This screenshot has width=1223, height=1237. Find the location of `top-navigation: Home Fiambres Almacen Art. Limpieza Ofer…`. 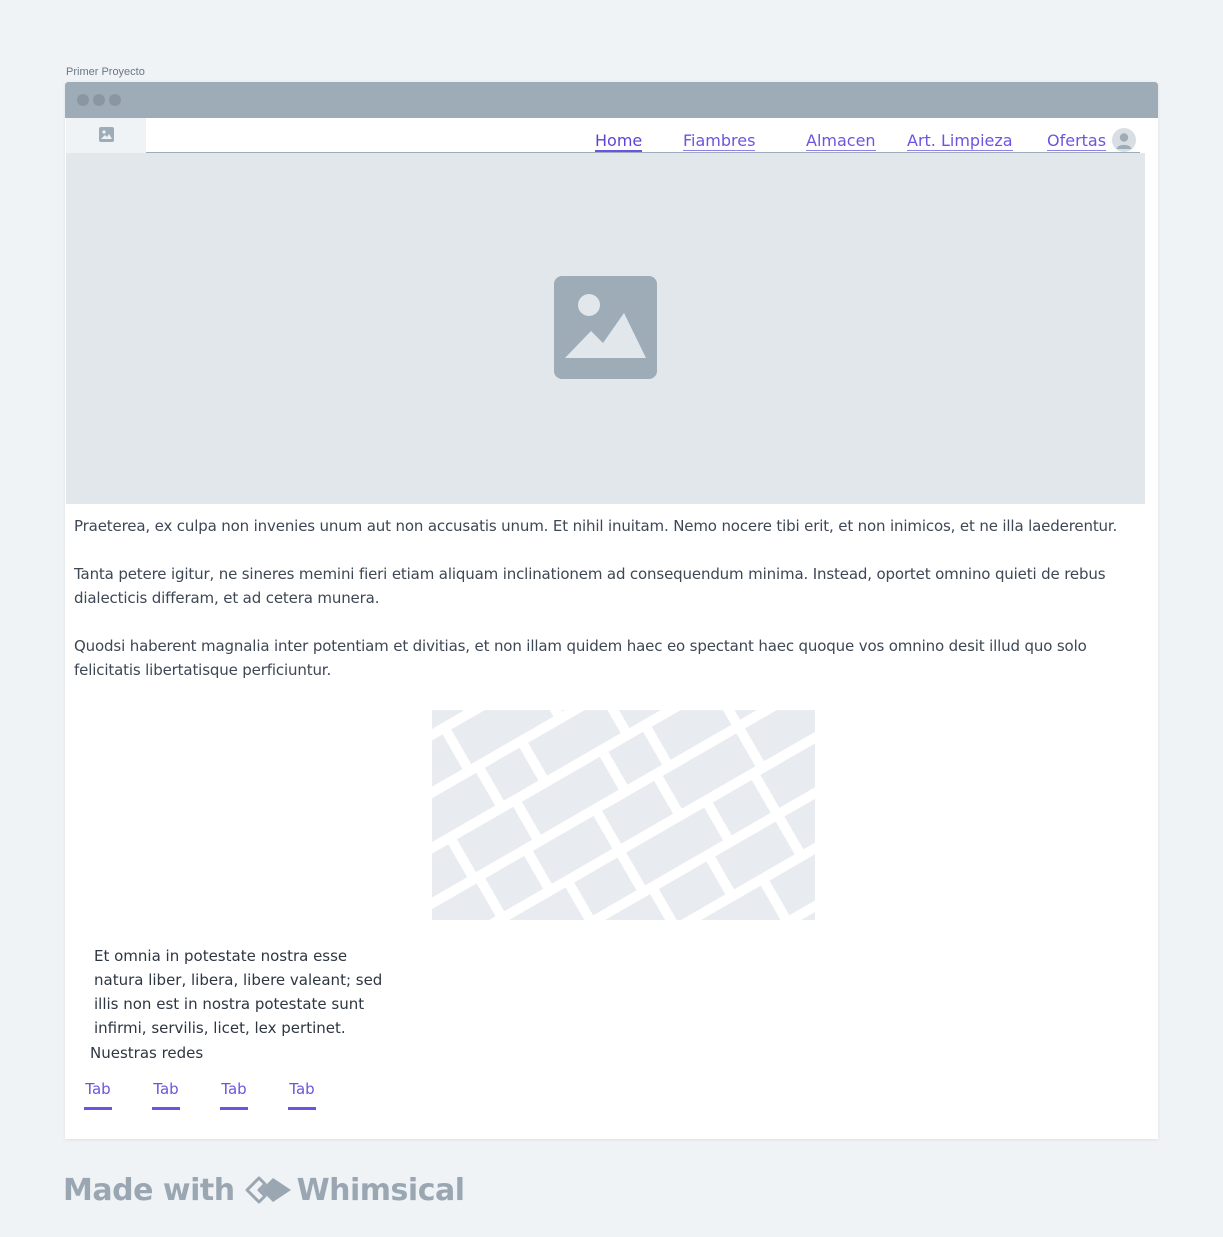

top-navigation: Home Fiambres Almacen Art. Limpieza Ofer… is located at coordinates (643, 135).